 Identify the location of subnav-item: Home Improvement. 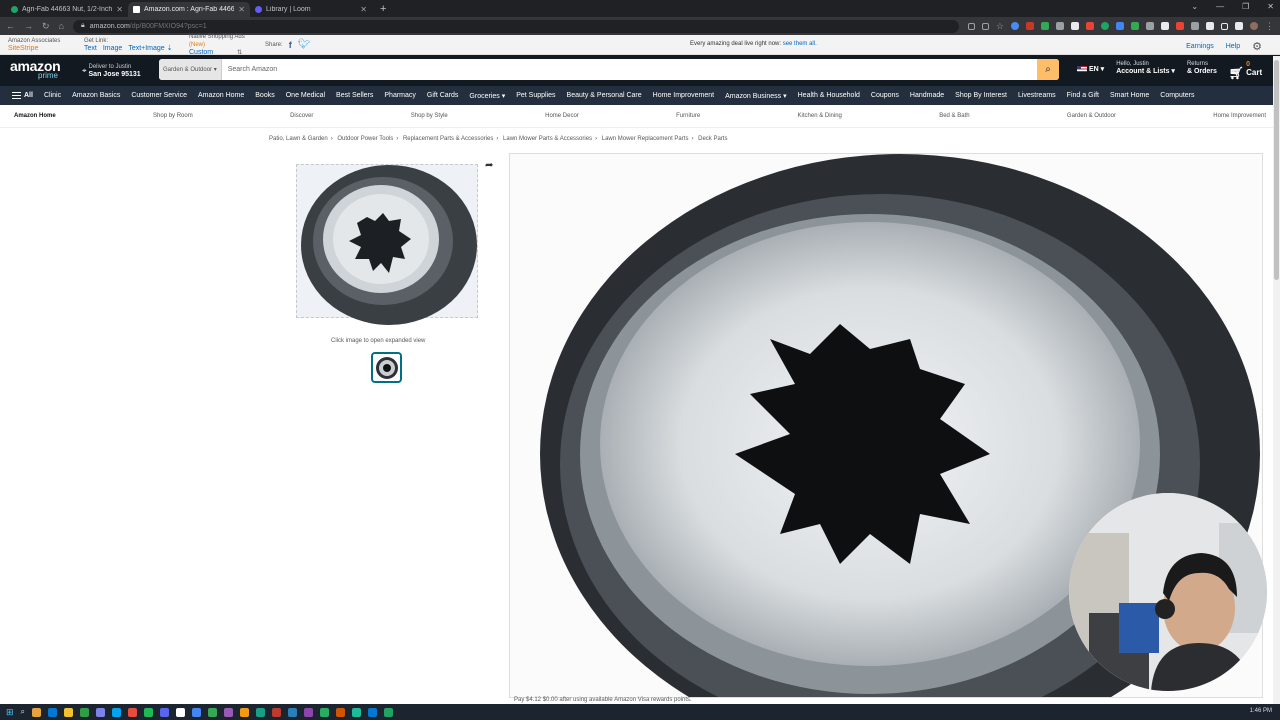
(683, 95).